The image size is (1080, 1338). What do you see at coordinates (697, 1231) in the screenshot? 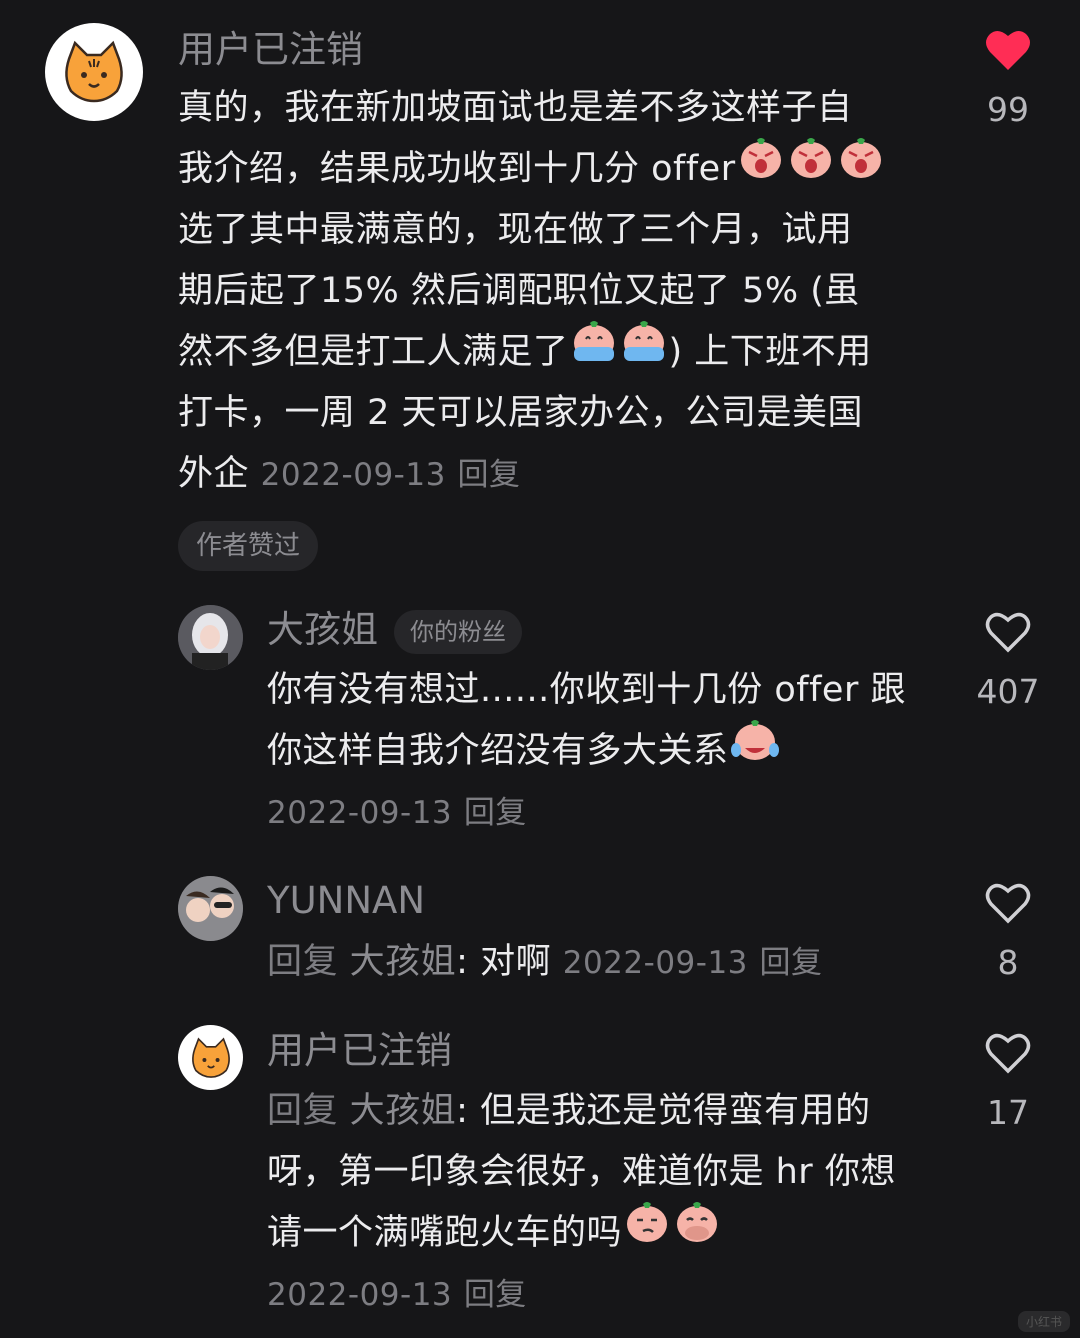
I see `covered-mouth-peach-emoji` at bounding box center [697, 1231].